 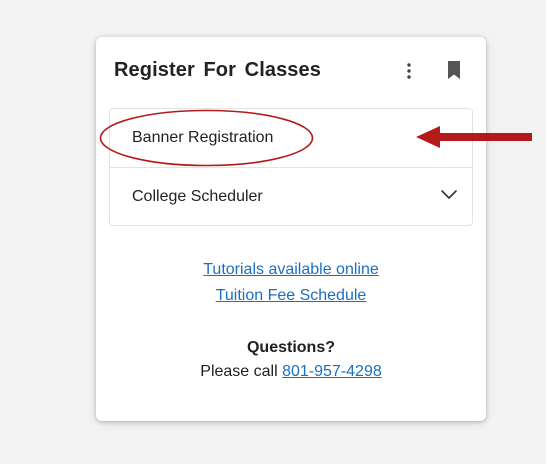 I want to click on list-item-college-scheduler: College Scheduler, so click(x=291, y=197).